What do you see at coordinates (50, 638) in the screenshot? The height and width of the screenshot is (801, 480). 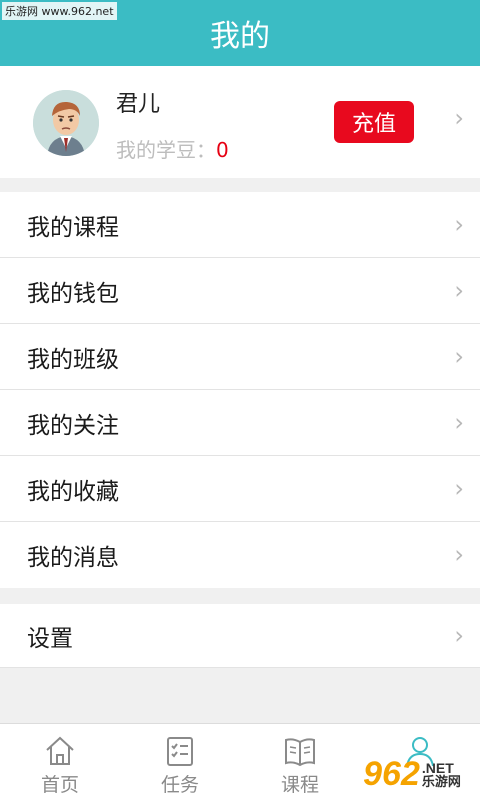 I see `menu-item-label: 设置` at bounding box center [50, 638].